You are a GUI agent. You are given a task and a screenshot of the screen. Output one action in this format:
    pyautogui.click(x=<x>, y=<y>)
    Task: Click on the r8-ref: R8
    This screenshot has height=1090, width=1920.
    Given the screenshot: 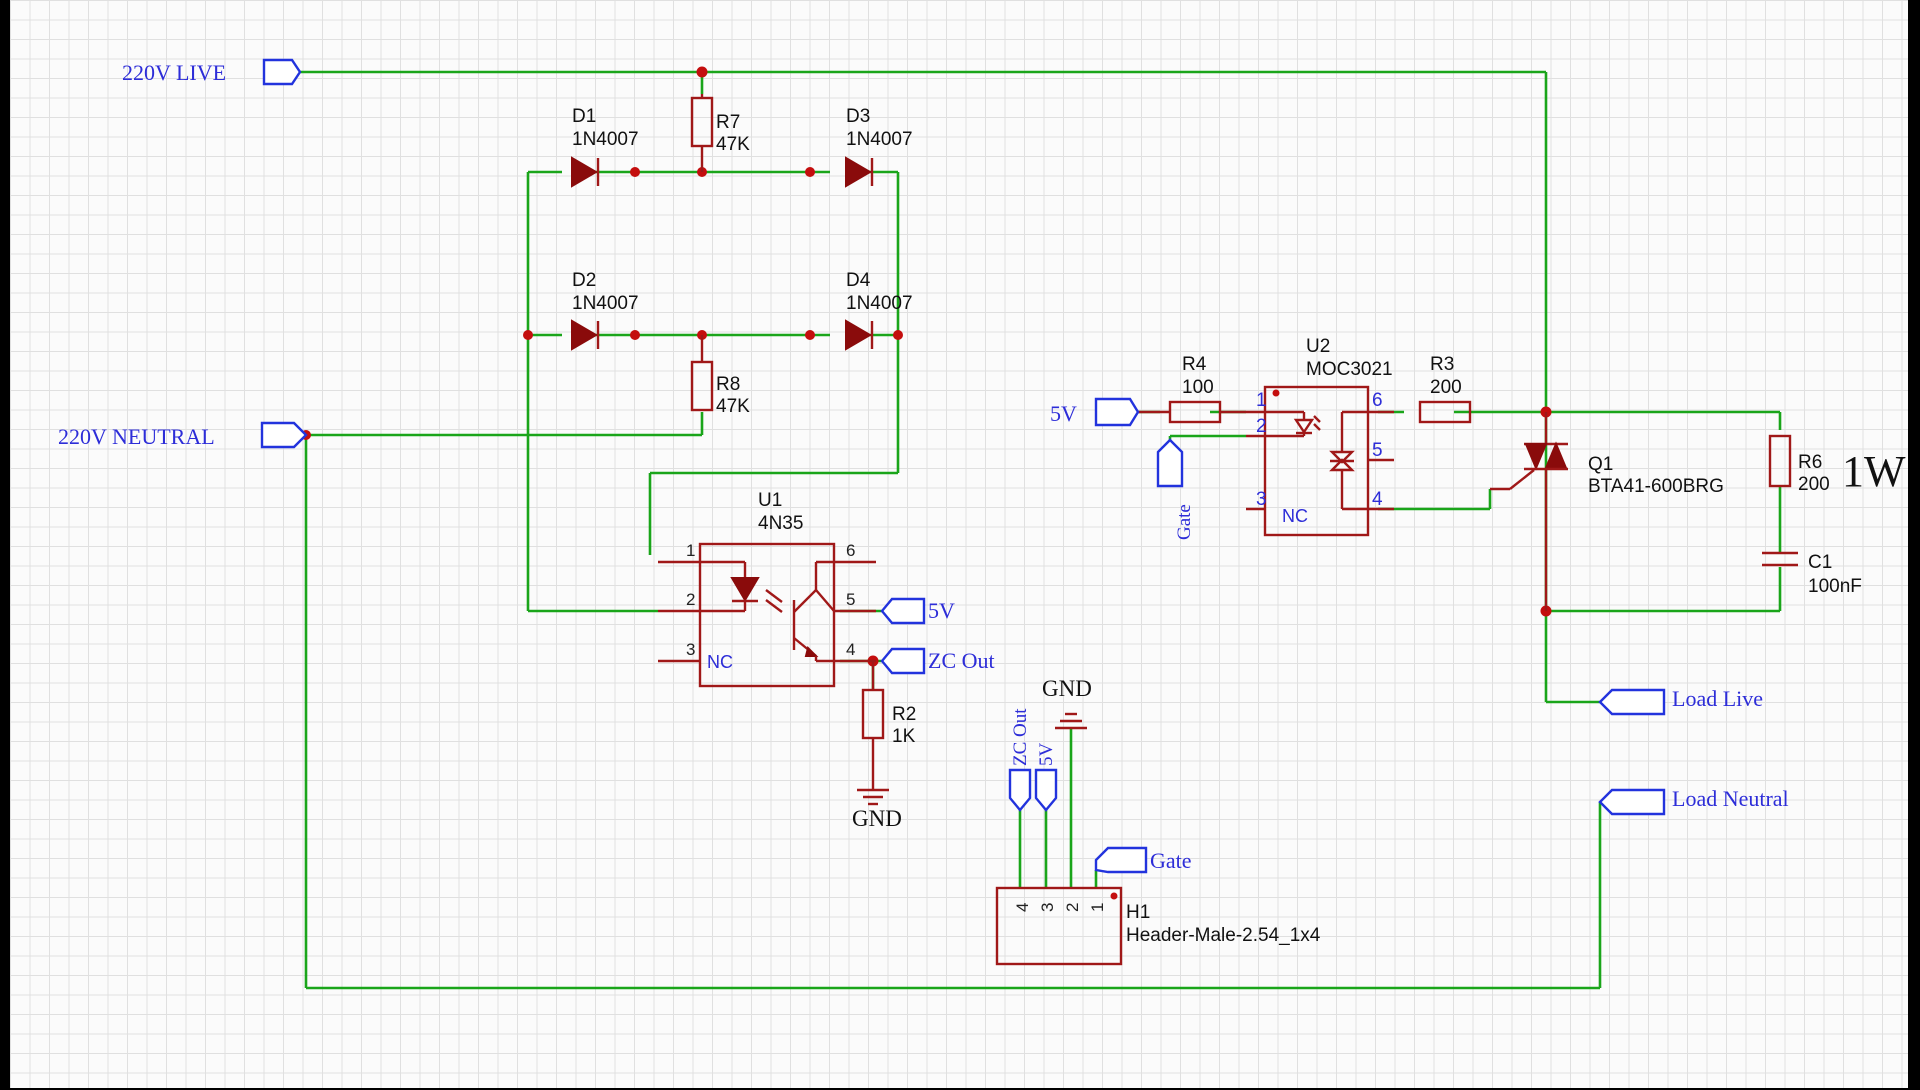 What is the action you would take?
    pyautogui.click(x=728, y=384)
    